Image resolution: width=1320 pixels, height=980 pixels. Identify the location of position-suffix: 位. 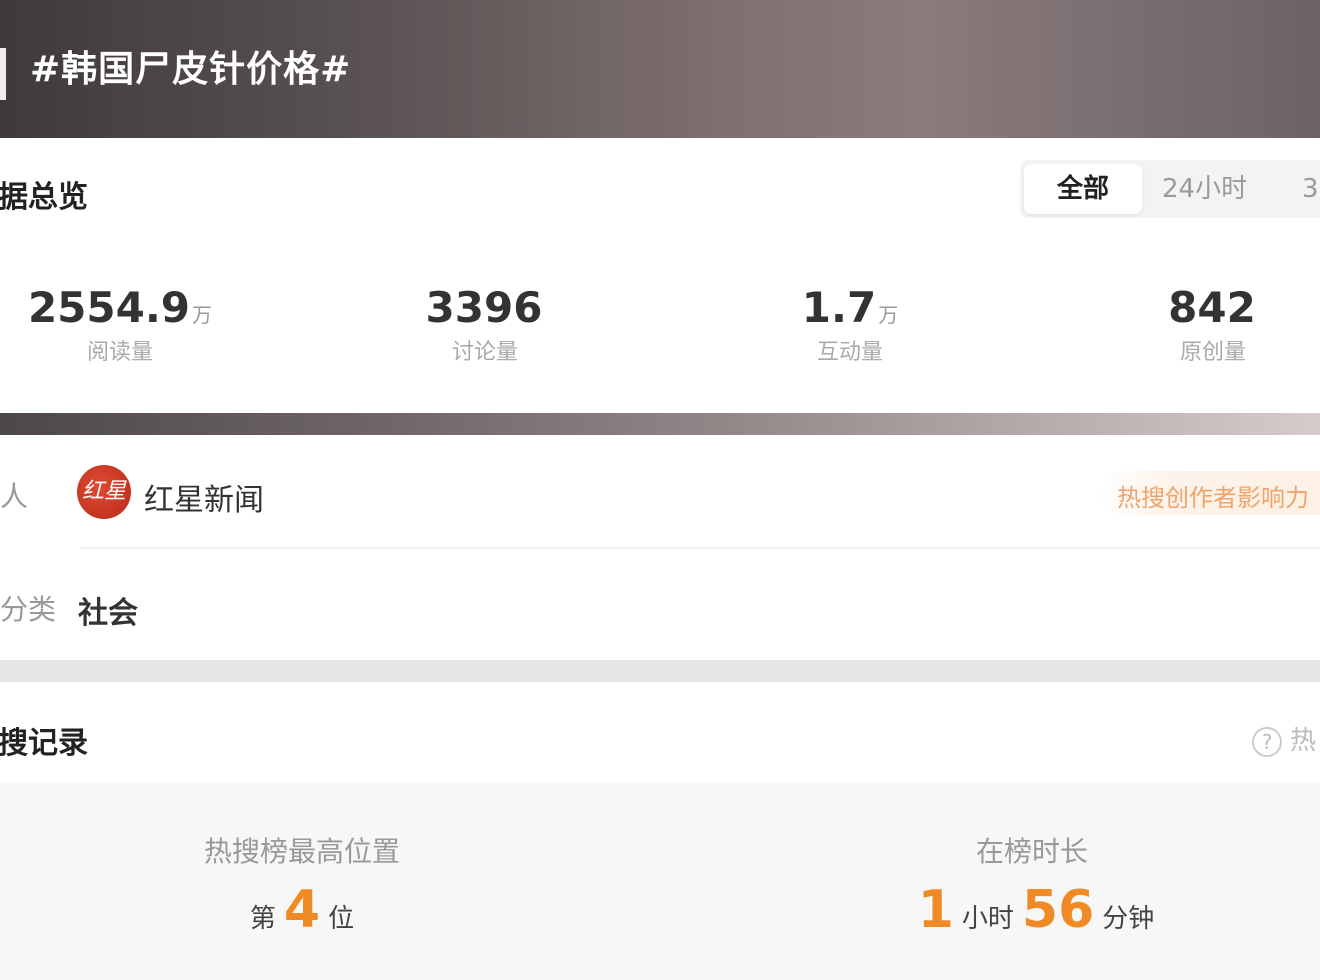
(341, 919).